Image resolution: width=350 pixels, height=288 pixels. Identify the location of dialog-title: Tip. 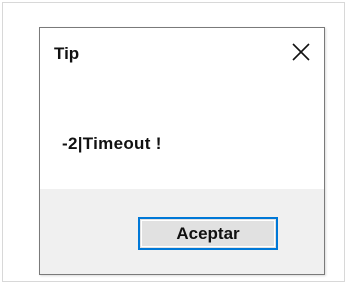
(67, 53).